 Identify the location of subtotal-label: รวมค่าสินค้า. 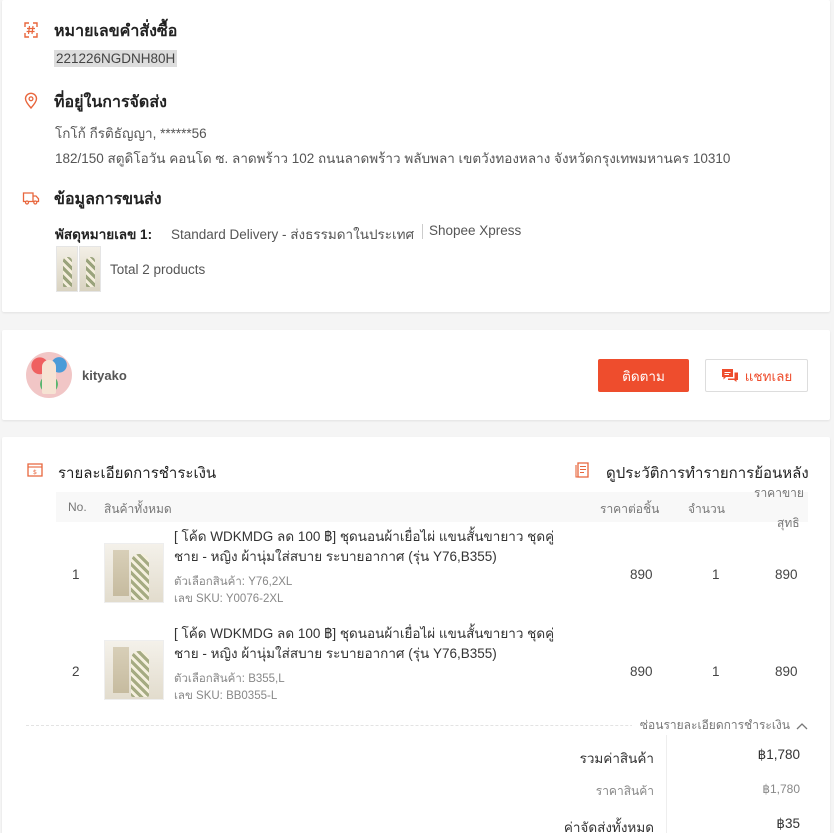
(616, 758).